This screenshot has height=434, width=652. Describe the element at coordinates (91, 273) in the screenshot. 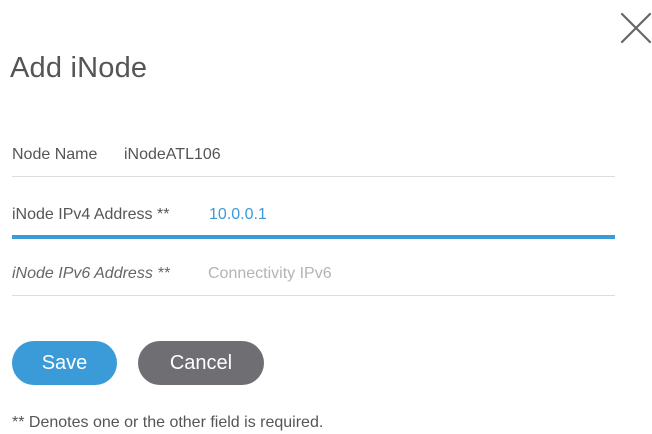

I see `ipv6-address-label: iNode IPv6 Address **` at that location.